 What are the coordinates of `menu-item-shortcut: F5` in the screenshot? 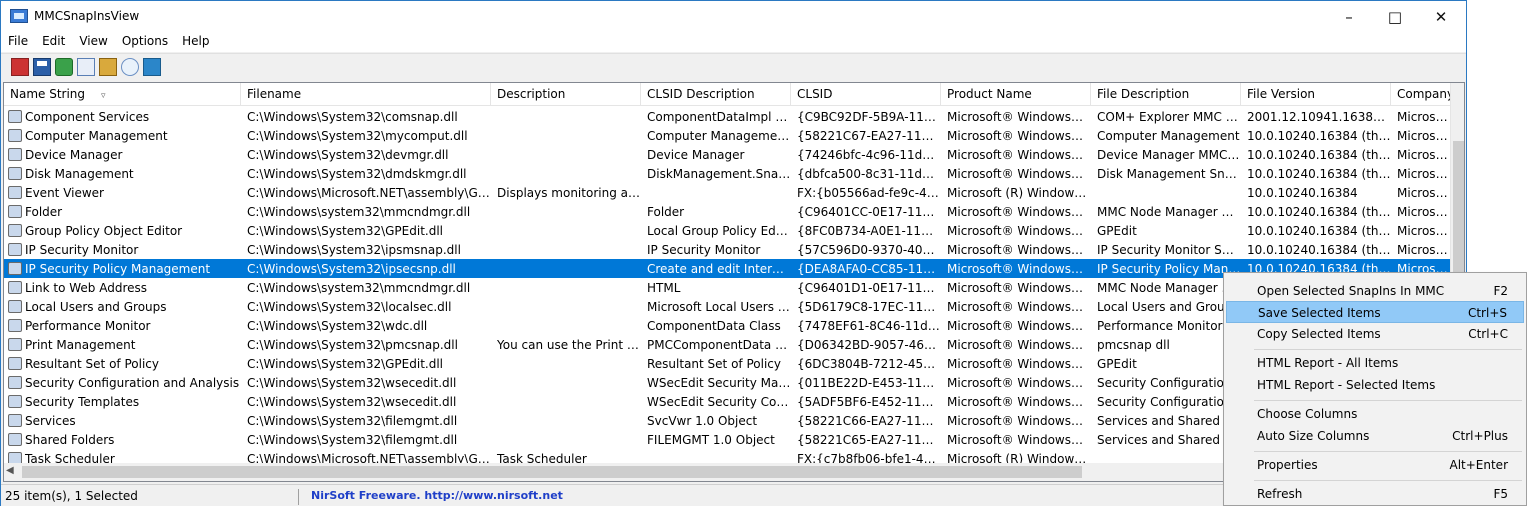 It's located at (1500, 494).